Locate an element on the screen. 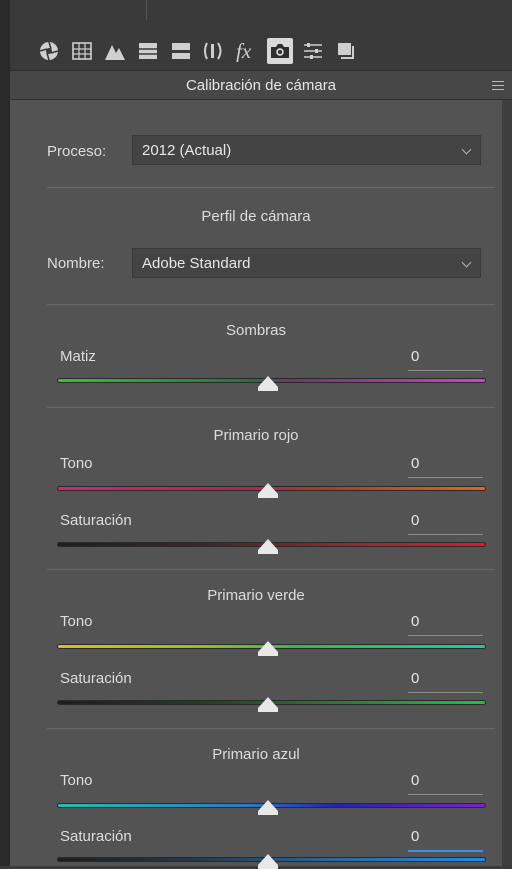 The width and height of the screenshot is (512, 869). fx-icon: fx is located at coordinates (247, 51).